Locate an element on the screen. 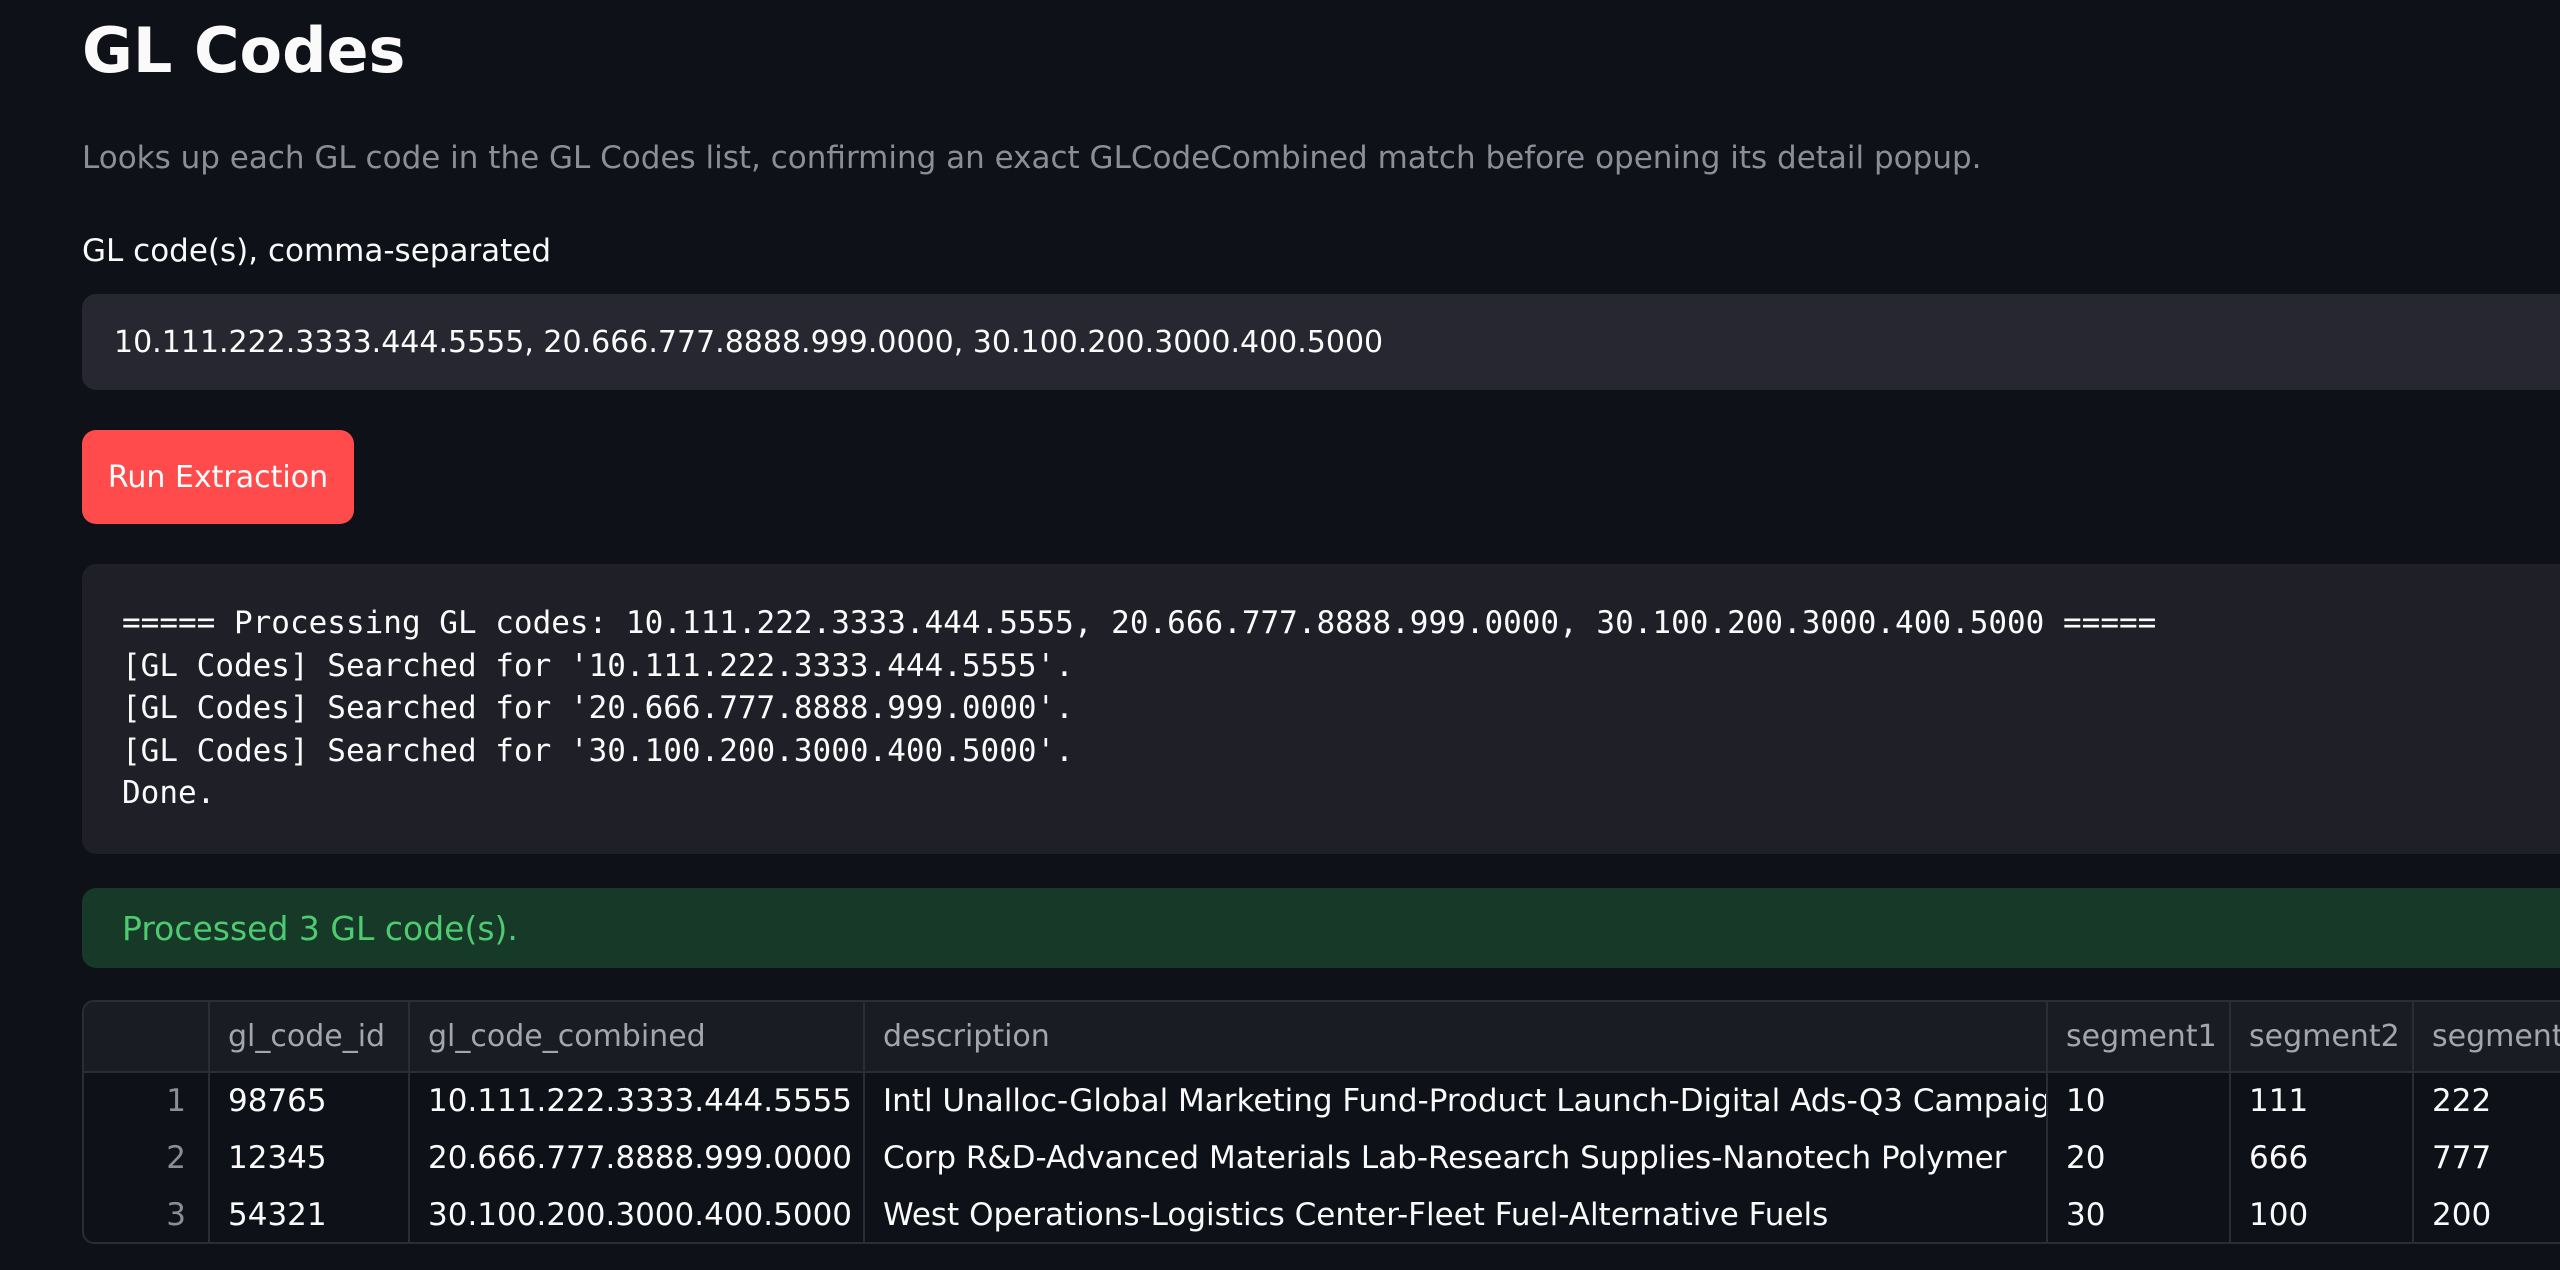  success-alert: Processed 3 GL code(s). is located at coordinates (1321, 928).